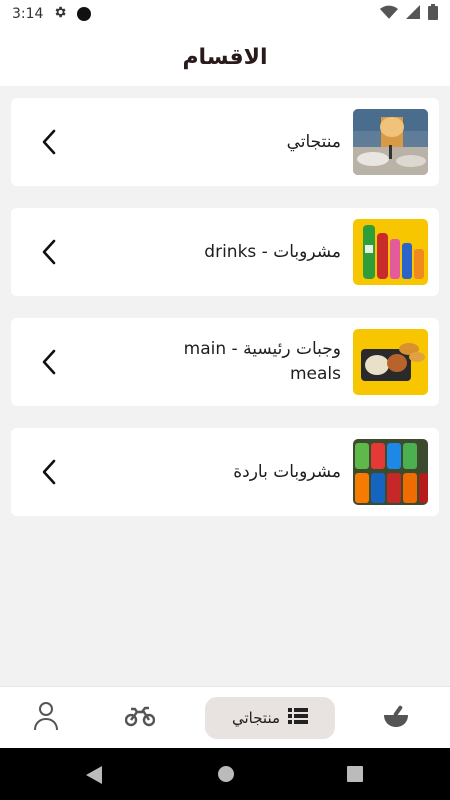  Describe the element at coordinates (28, 14) in the screenshot. I see `status-time: 3:14` at that location.